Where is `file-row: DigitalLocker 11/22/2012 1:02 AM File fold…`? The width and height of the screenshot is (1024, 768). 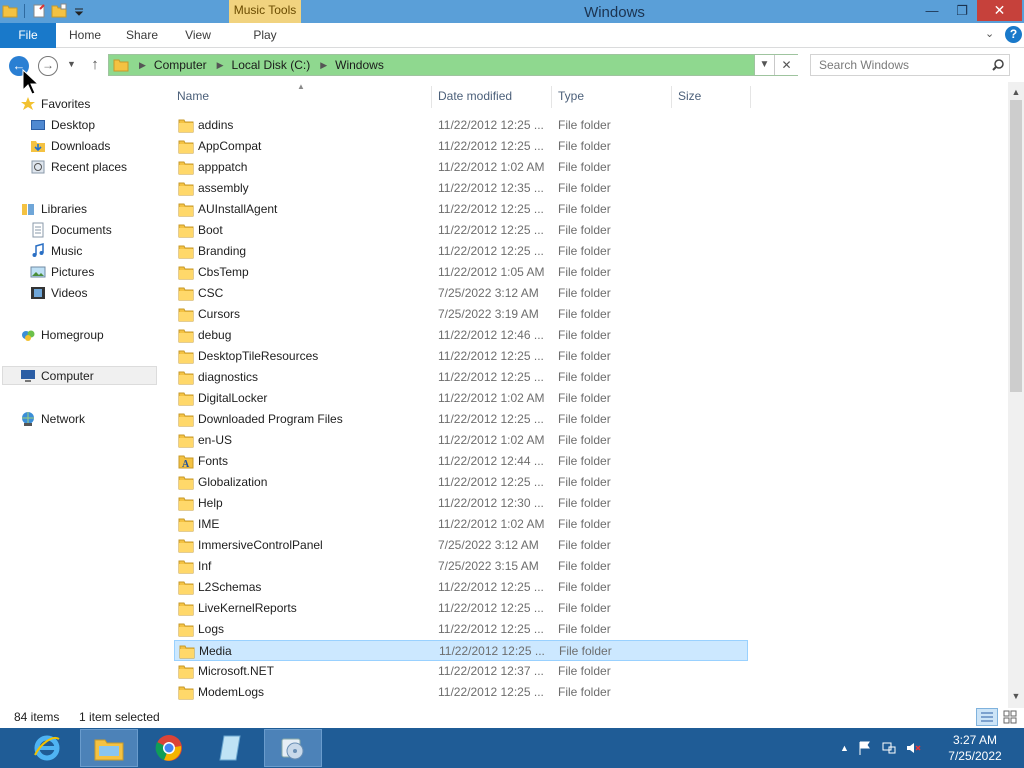
file-row: DigitalLocker 11/22/2012 1:02 AM File fold… is located at coordinates (461, 398).